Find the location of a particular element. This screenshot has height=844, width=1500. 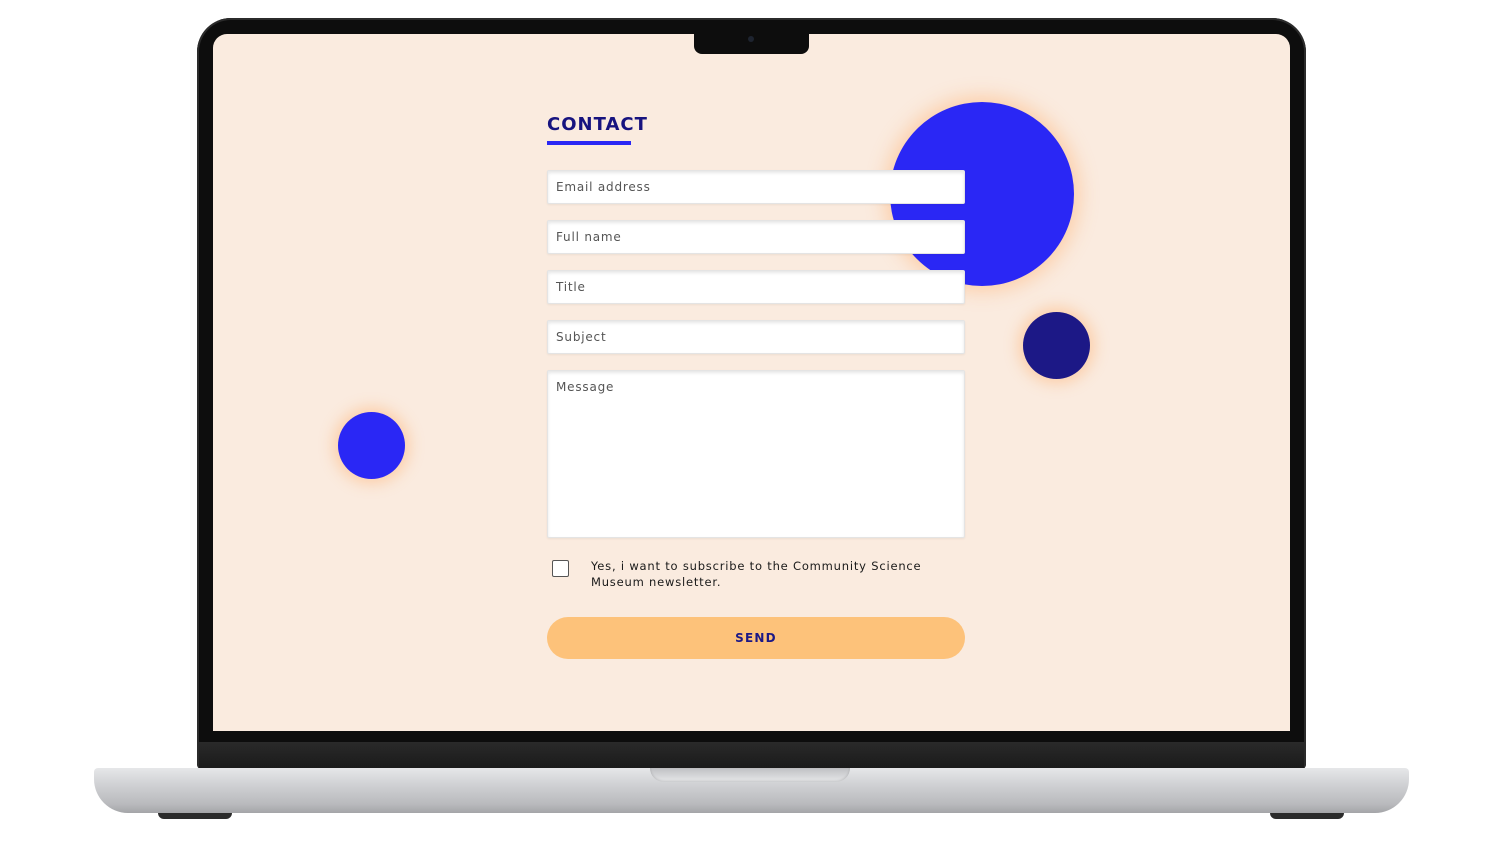

newsletter-checkbox is located at coordinates (560, 568).